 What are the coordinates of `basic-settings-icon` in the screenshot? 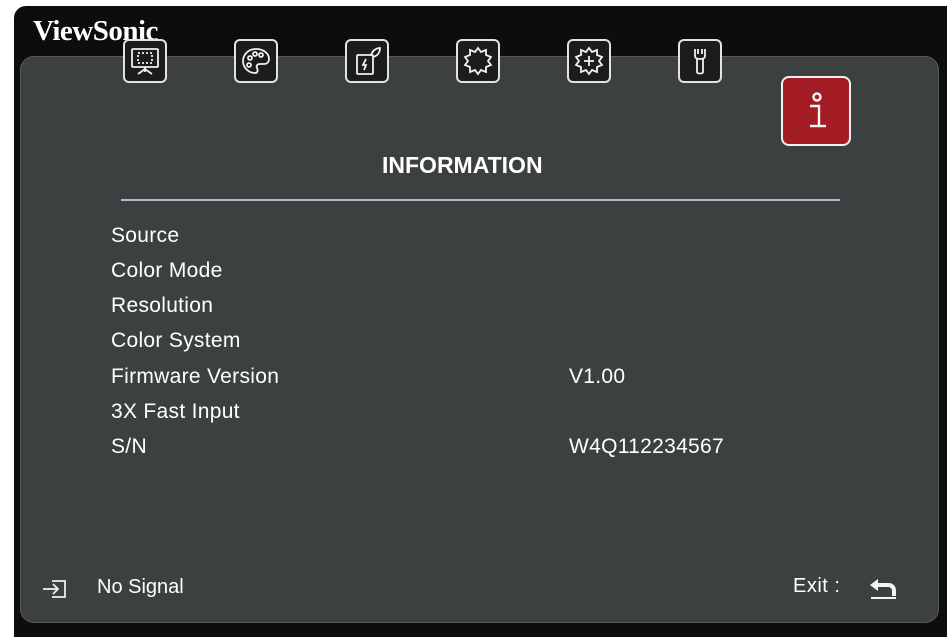 It's located at (478, 61).